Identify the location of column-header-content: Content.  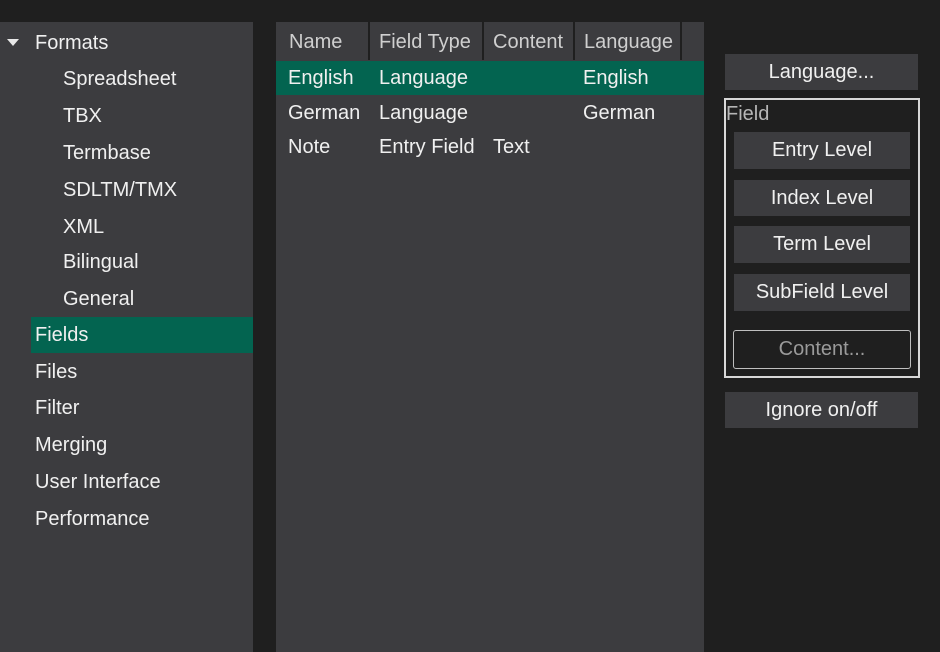
(529, 41).